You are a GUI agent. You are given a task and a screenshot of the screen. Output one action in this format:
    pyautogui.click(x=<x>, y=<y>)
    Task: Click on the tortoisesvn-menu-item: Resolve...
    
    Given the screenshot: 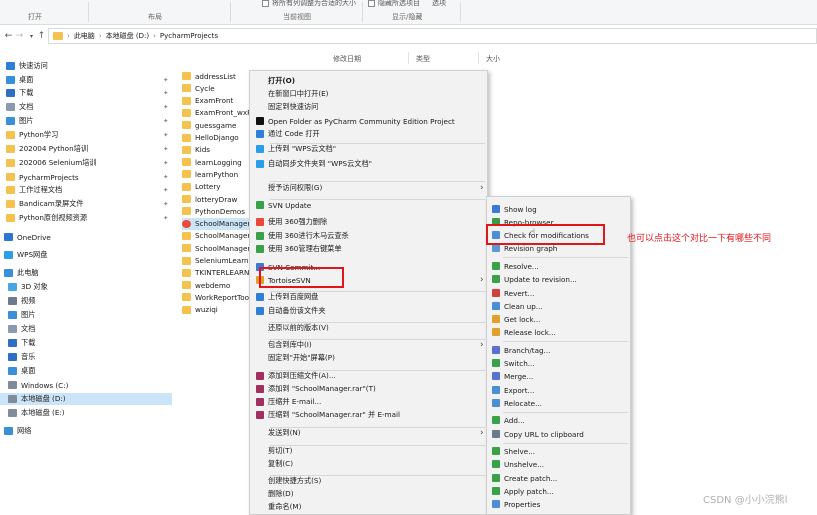 What is the action you would take?
    pyautogui.click(x=560, y=266)
    